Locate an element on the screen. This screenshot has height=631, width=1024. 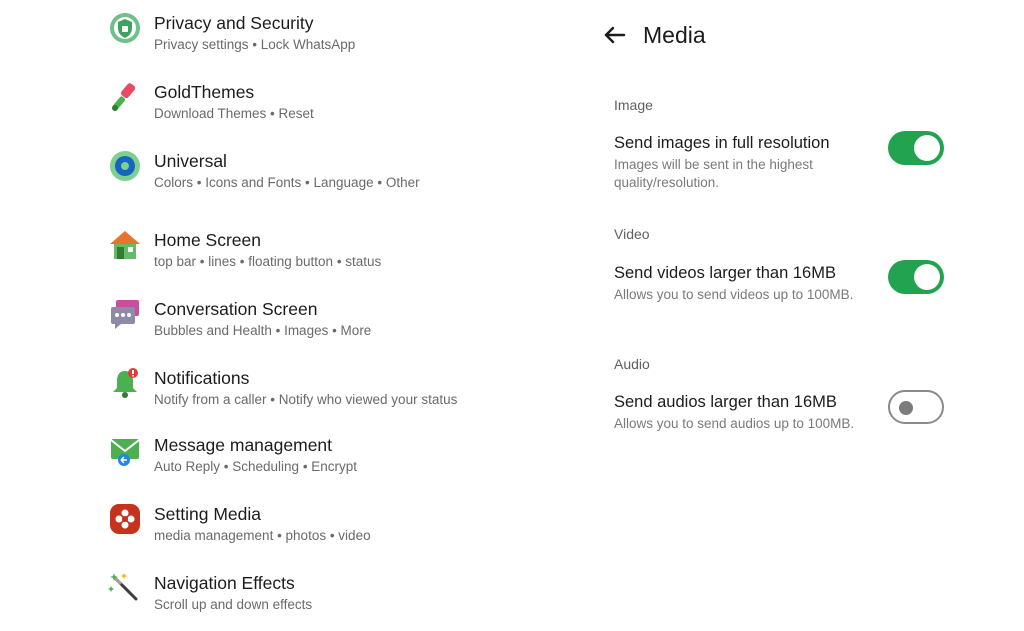
magic-wand-icon is located at coordinates (123, 587).